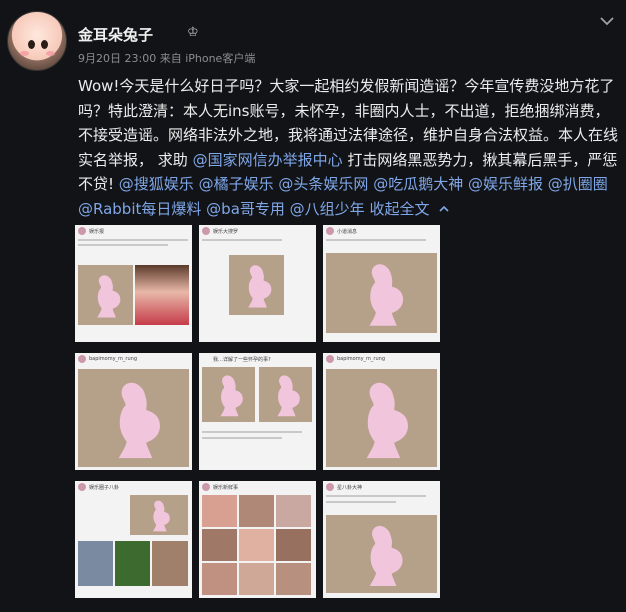 Image resolution: width=626 pixels, height=612 pixels. I want to click on image-caption: 星八卦大神, so click(350, 488).